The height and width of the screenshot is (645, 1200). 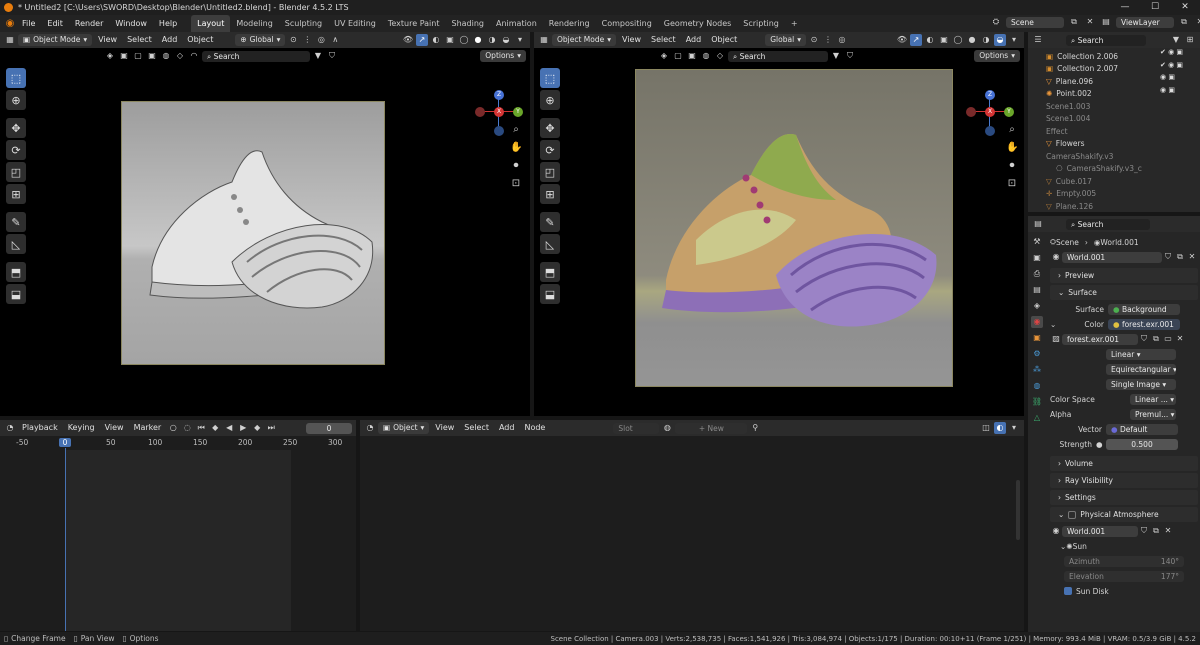 I want to click on tab-texture-paint: Texture Paint, so click(x=414, y=23).